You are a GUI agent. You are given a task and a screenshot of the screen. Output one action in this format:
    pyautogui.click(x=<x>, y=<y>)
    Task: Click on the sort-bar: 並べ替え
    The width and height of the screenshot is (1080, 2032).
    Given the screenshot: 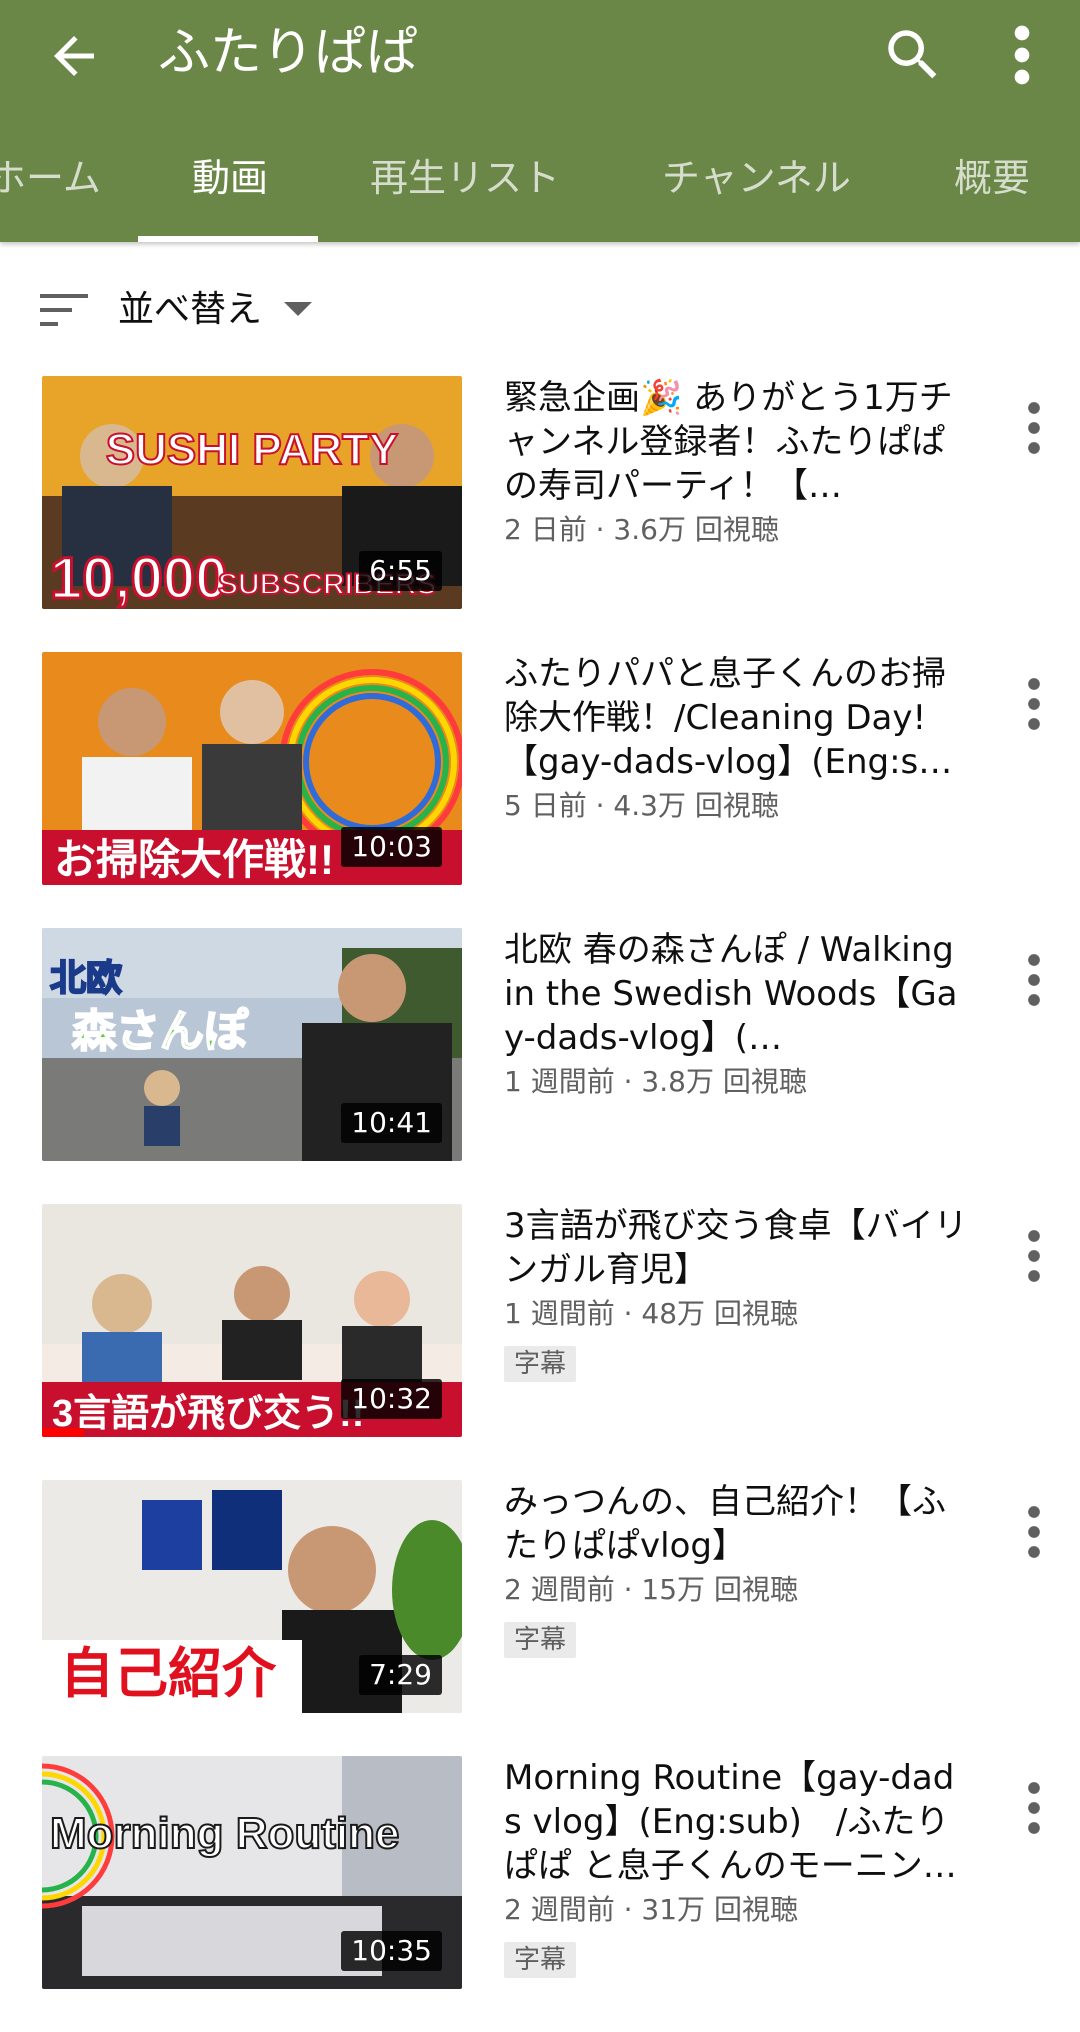 What is the action you would take?
    pyautogui.click(x=540, y=310)
    